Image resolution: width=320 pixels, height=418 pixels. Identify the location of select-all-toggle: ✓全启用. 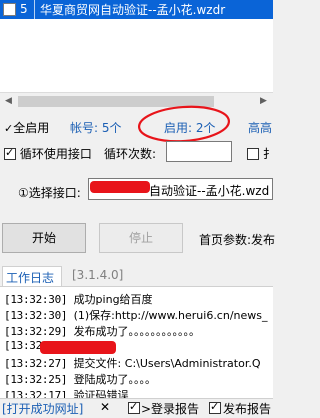
(26, 127).